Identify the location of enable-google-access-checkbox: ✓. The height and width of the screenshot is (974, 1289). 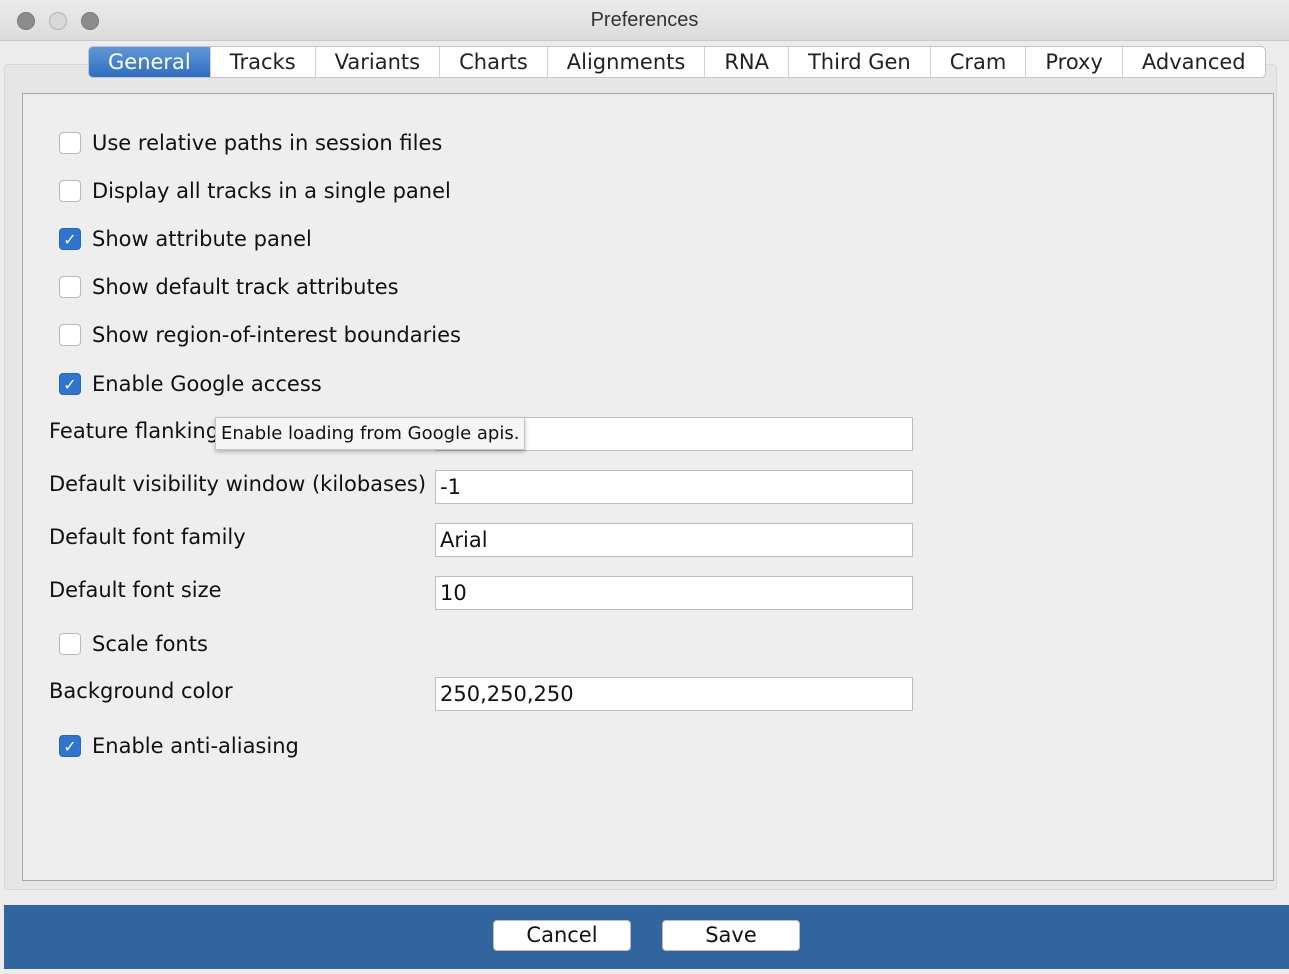
(70, 384).